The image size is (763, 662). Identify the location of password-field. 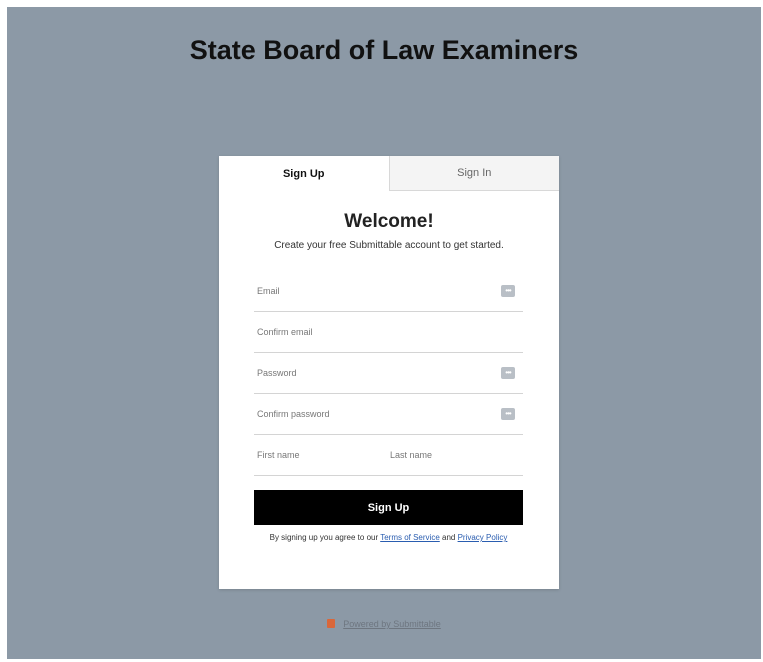
(357, 373).